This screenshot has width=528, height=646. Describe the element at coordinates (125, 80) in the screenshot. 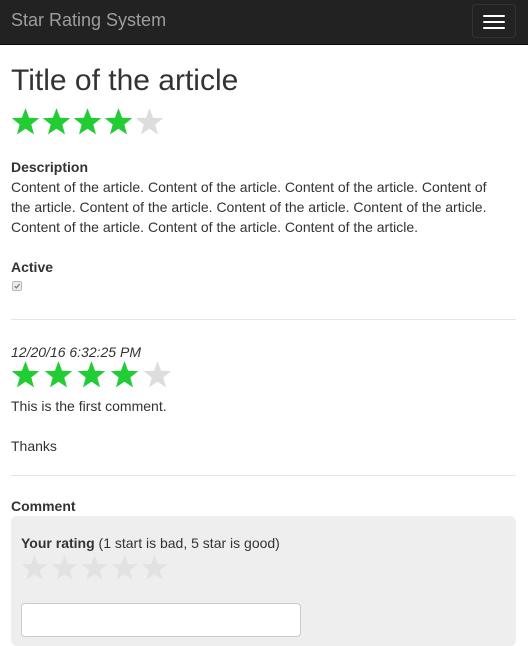

I see `article-title: Title of the article` at that location.